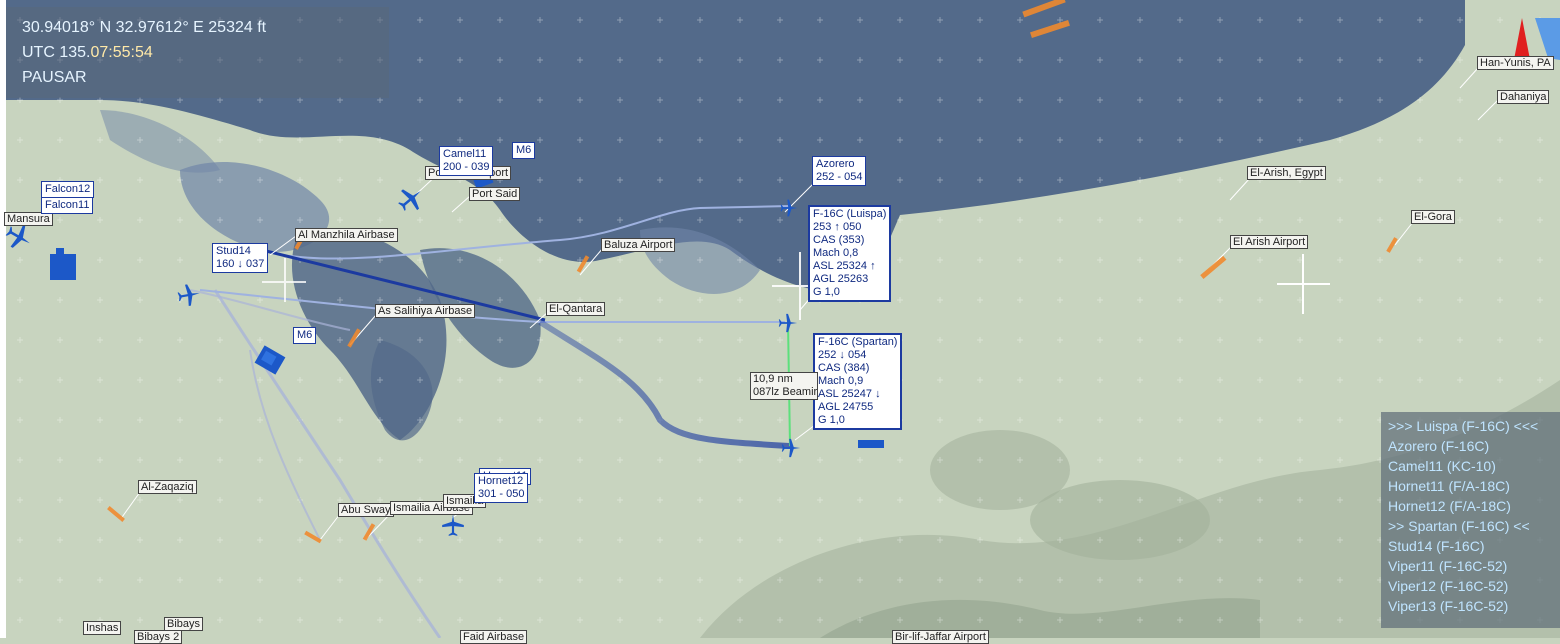  Describe the element at coordinates (495, 194) in the screenshot. I see `place-label-port-said: Port Said` at that location.